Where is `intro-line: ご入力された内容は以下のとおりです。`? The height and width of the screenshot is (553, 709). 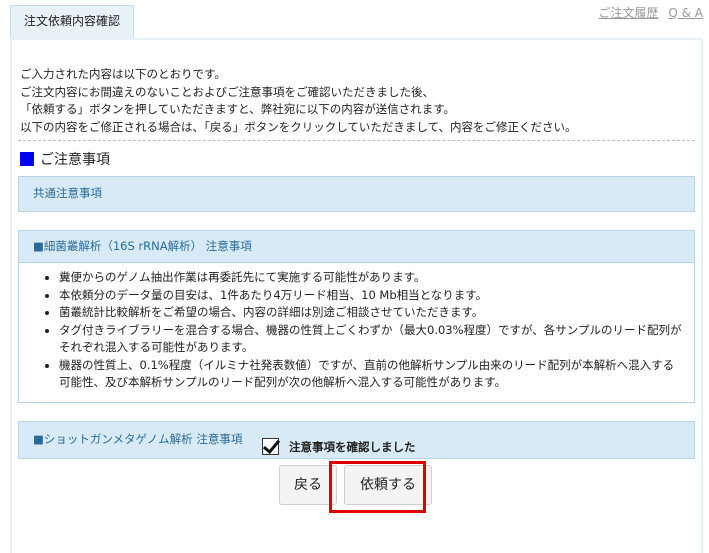
intro-line: ご入力された内容は以下のとおりです。 is located at coordinates (123, 74).